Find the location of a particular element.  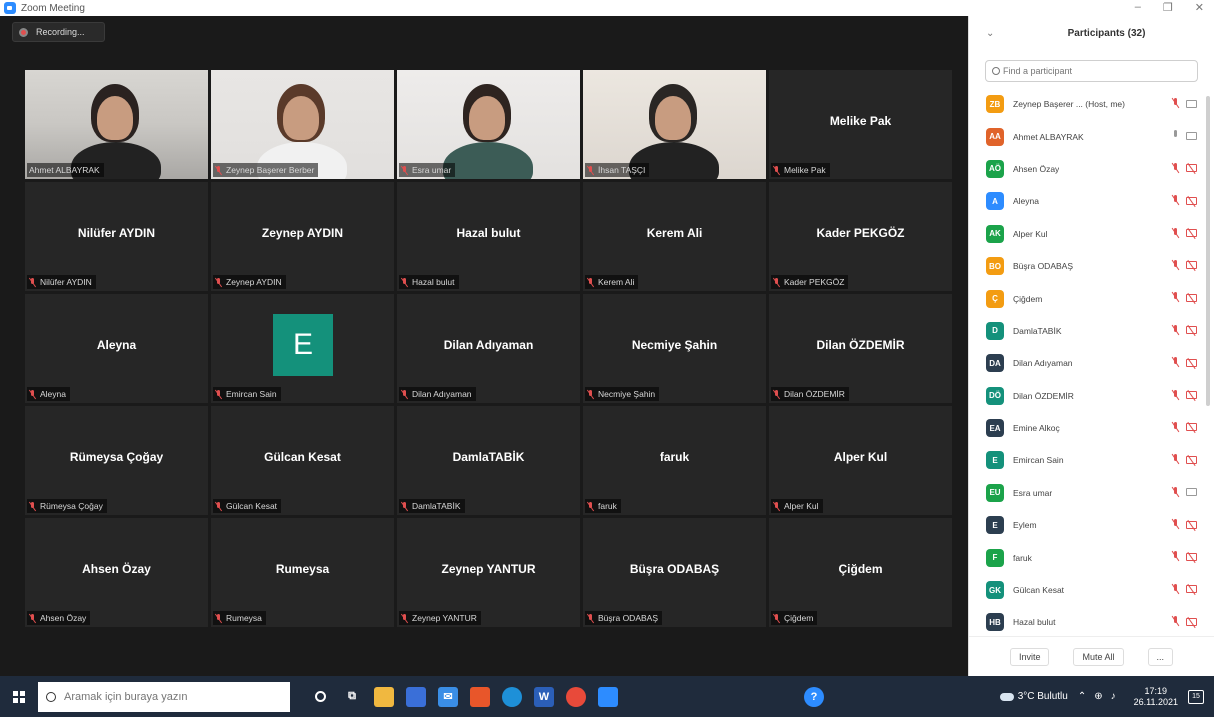

video-tile: İhsan TAŞÇI is located at coordinates (674, 124).